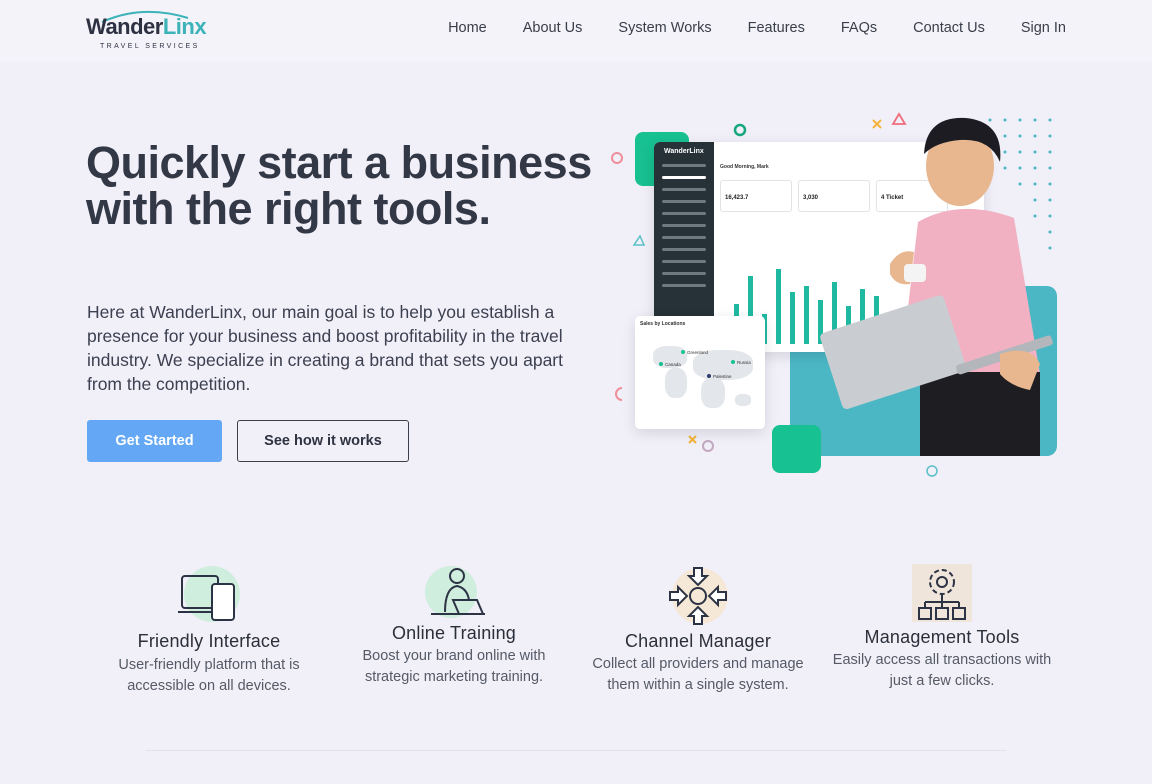  Describe the element at coordinates (936, 286) in the screenshot. I see `person-with-laptop-image` at that location.